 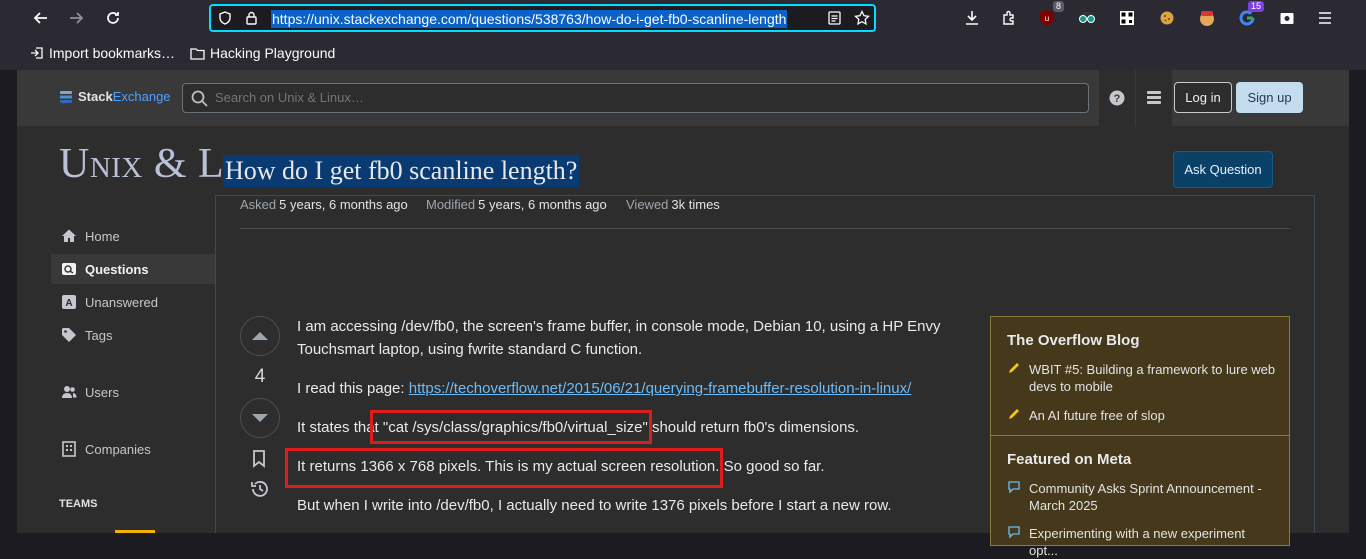 I want to click on downvote-button, so click(x=260, y=418).